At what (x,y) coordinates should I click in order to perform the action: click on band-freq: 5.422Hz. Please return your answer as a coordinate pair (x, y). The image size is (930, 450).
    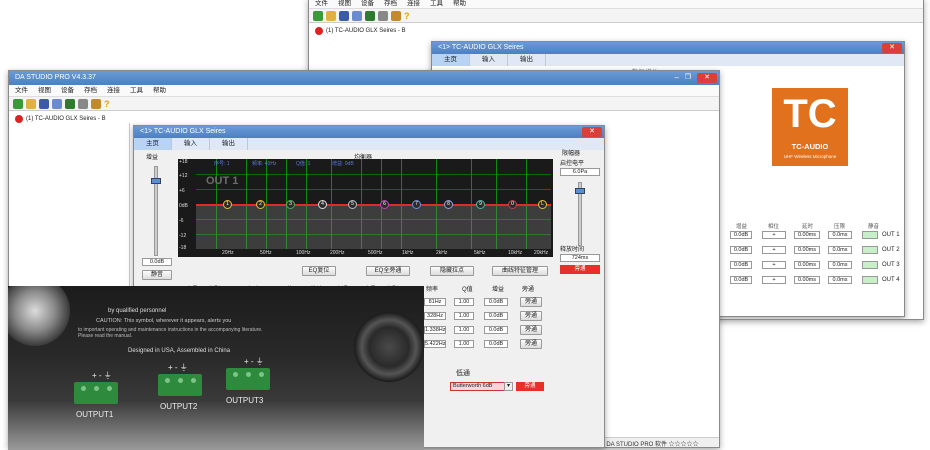
    Looking at the image, I should click on (435, 344).